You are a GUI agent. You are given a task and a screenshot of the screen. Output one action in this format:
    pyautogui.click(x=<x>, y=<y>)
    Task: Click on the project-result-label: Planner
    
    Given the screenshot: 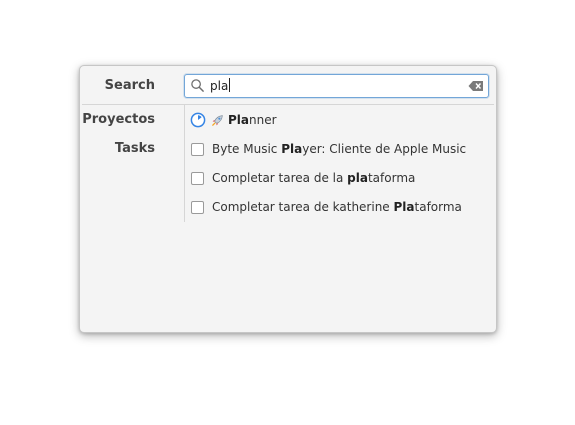 What is the action you would take?
    pyautogui.click(x=252, y=120)
    